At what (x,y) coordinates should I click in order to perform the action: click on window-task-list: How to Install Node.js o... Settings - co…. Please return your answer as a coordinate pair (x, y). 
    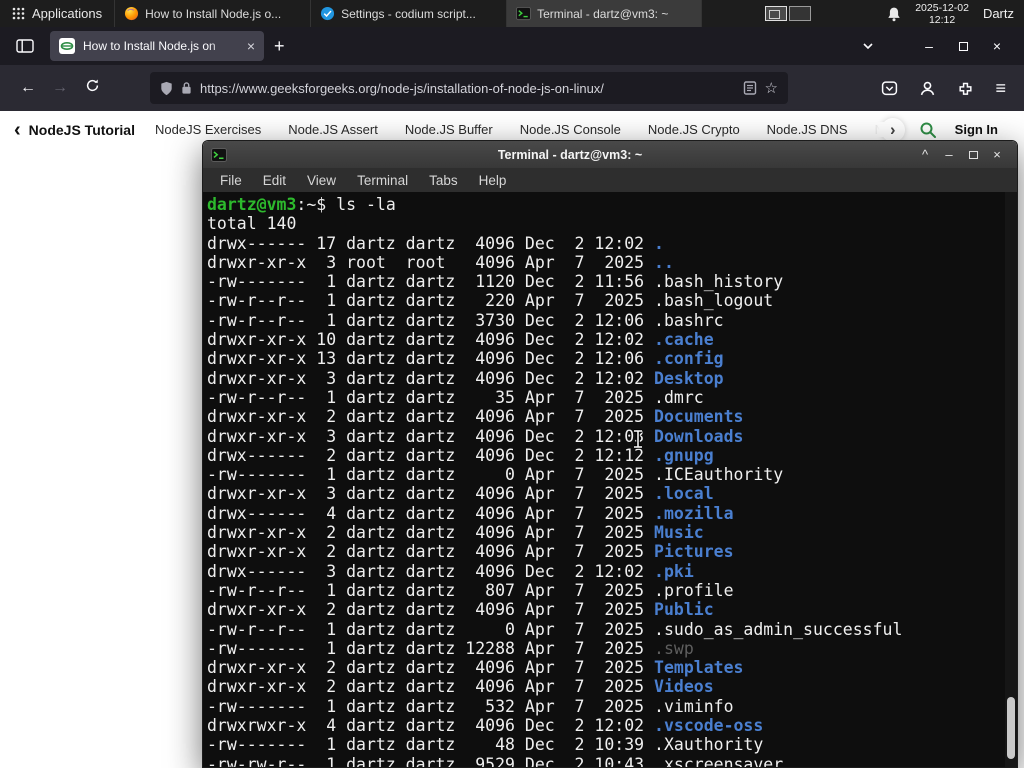
    Looking at the image, I should click on (408, 13).